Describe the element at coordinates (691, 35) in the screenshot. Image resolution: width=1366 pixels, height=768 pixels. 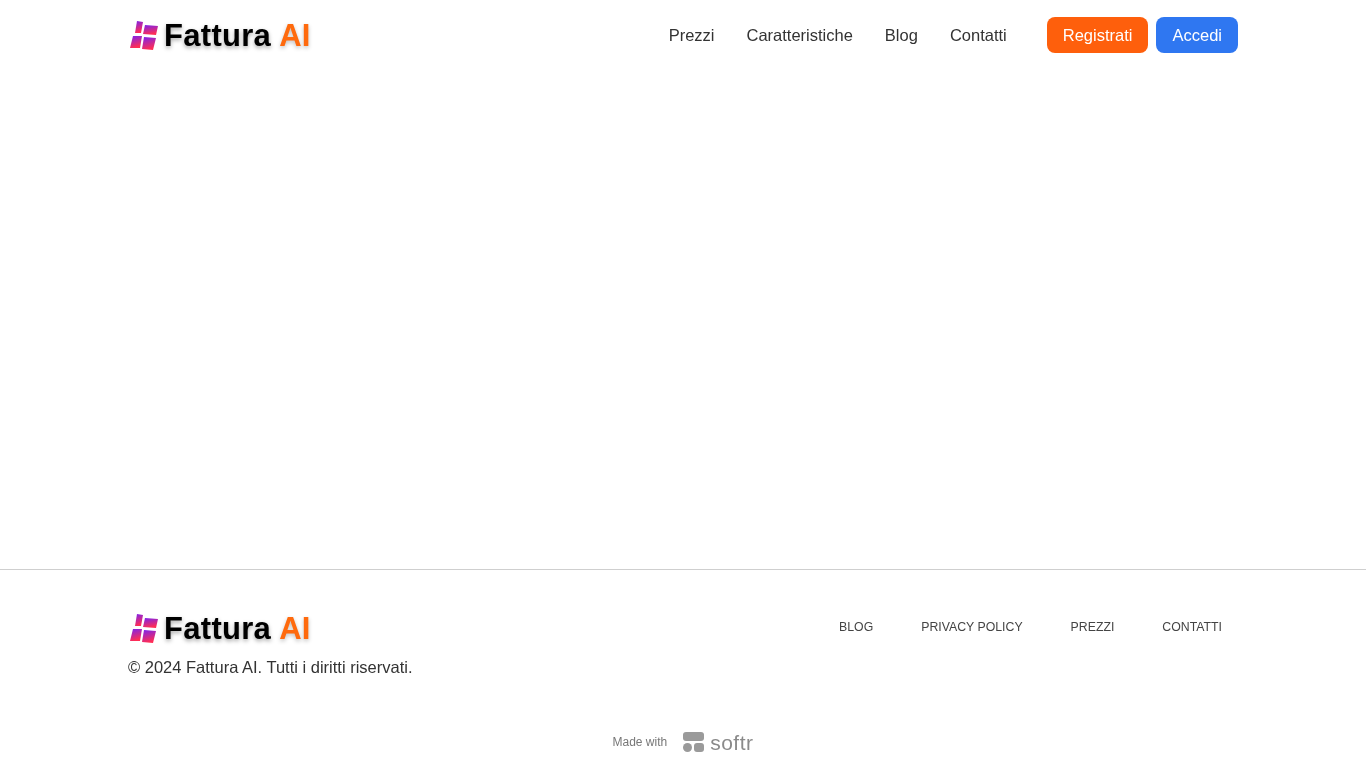
I see `nav-link: Prezzi` at that location.